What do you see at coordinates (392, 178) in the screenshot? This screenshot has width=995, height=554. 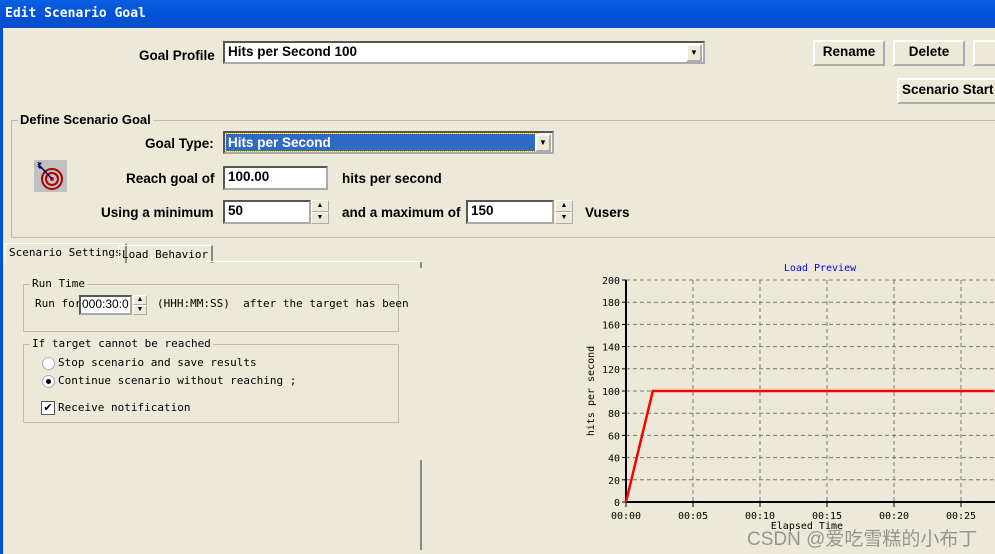 I see `reach-goal-unit: hits per second` at bounding box center [392, 178].